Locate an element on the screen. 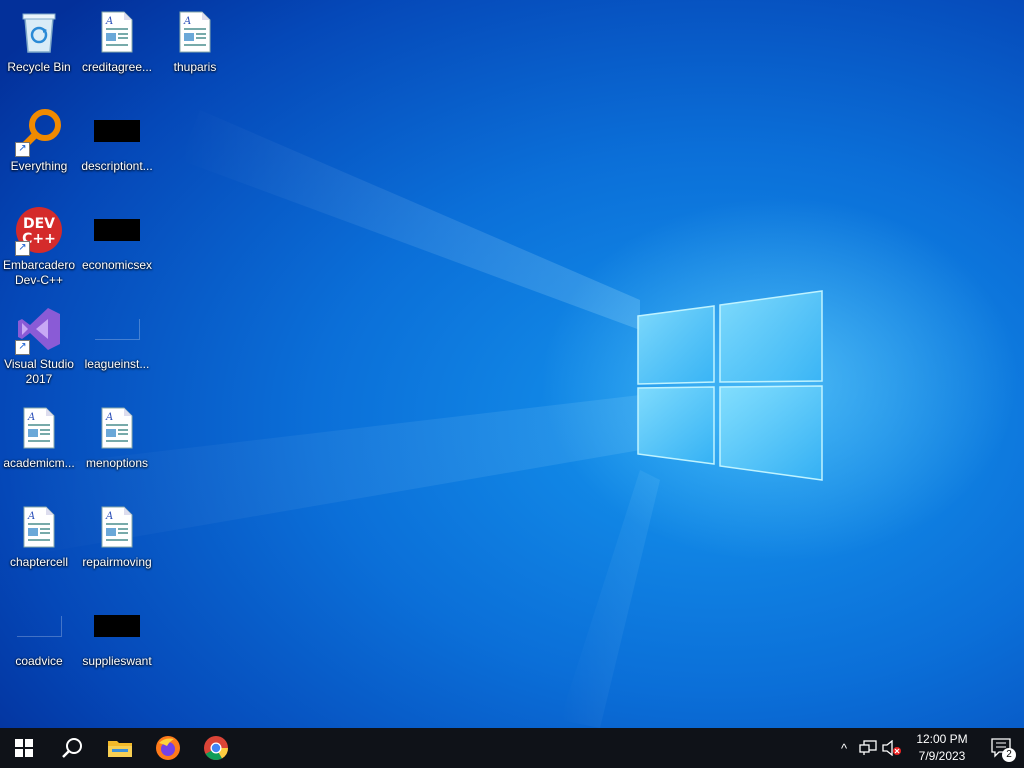  folder-icon is located at coordinates (120, 749).